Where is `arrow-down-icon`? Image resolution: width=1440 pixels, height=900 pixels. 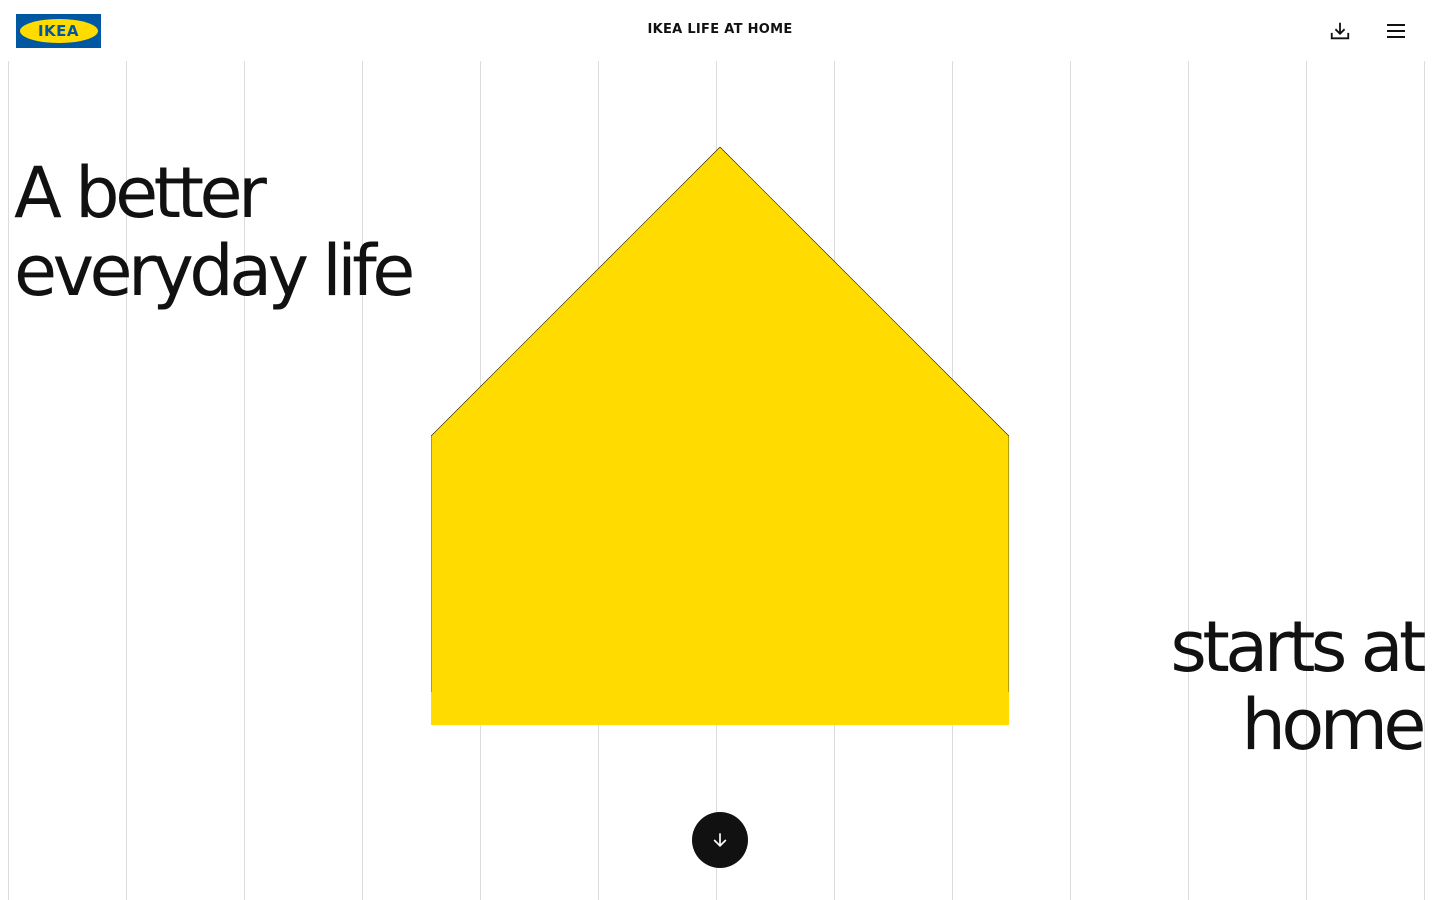 arrow-down-icon is located at coordinates (720, 840).